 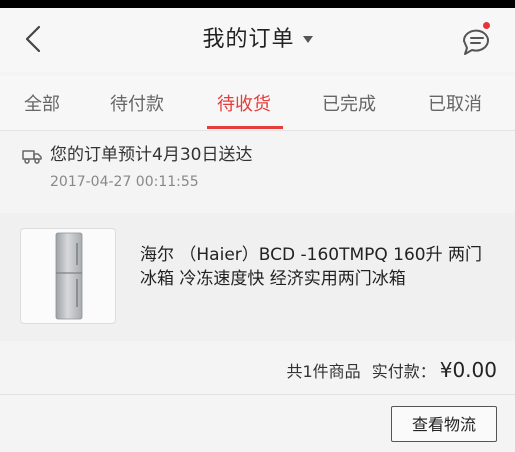 I want to click on header-bar: 我的订单, so click(x=257, y=40).